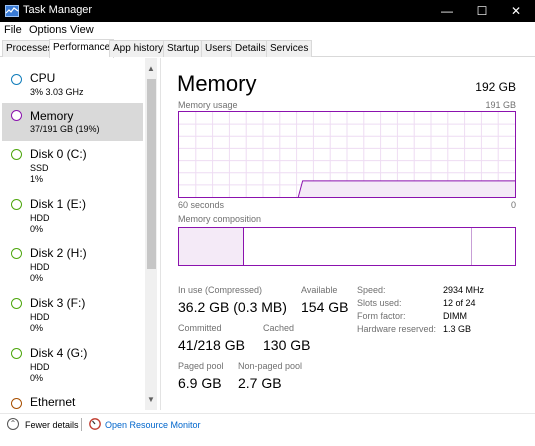 Image resolution: width=535 pixels, height=446 pixels. What do you see at coordinates (72, 316) in the screenshot?
I see `sidebar-item-disk-3: Disk 3 (F:) HDD 0%` at bounding box center [72, 316].